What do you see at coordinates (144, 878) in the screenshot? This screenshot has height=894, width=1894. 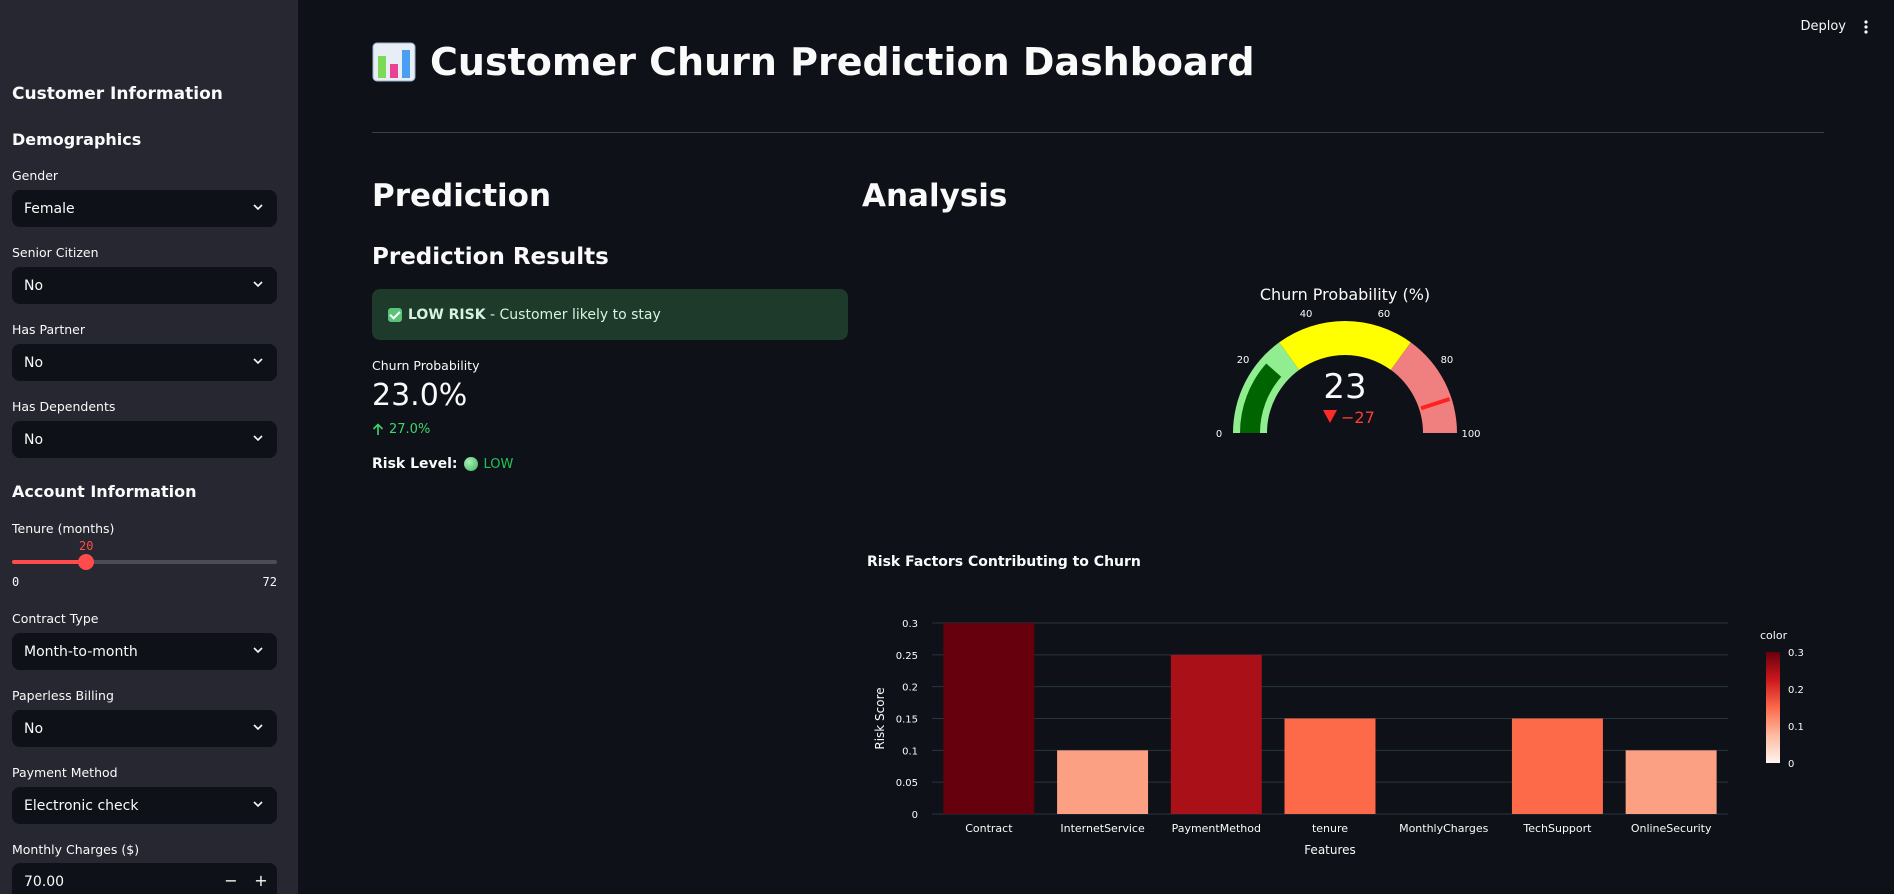 I see `monthly-input: 70.00 − +` at bounding box center [144, 878].